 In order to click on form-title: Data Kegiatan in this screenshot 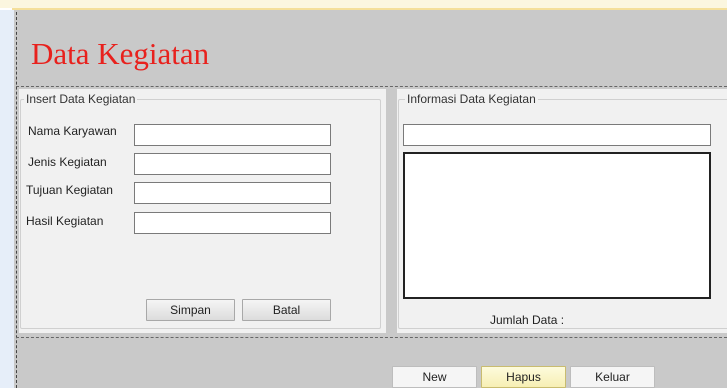, I will do `click(120, 53)`.